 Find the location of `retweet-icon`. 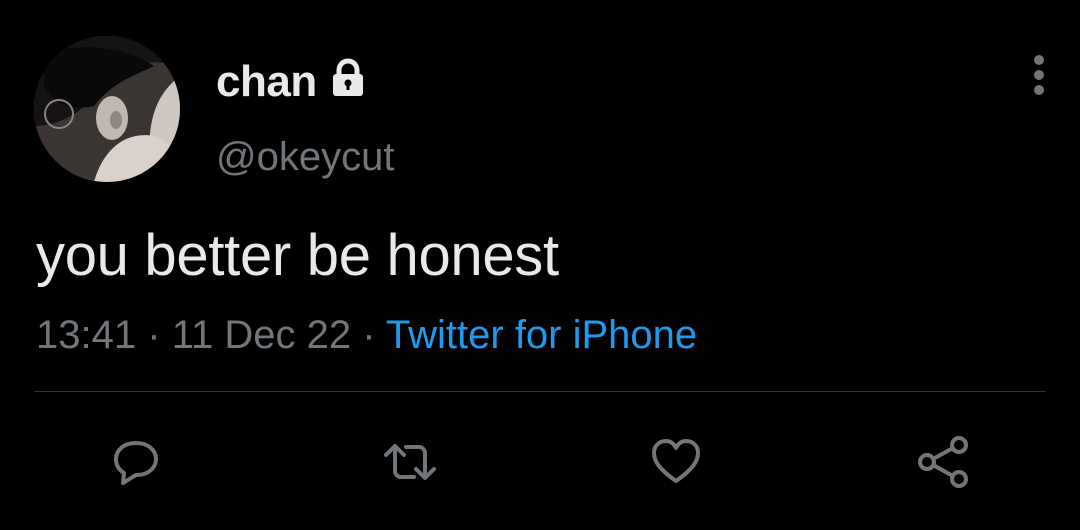

retweet-icon is located at coordinates (410, 462).